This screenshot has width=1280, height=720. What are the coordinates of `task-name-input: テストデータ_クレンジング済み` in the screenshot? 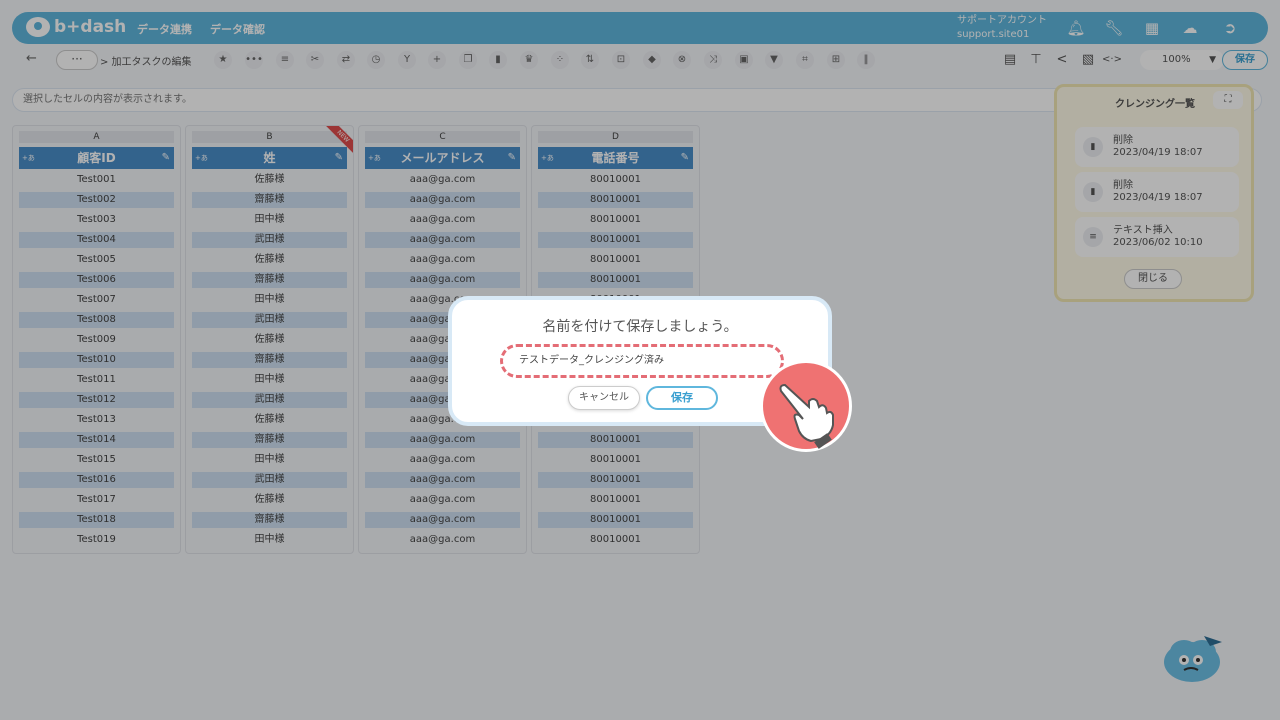 It's located at (642, 361).